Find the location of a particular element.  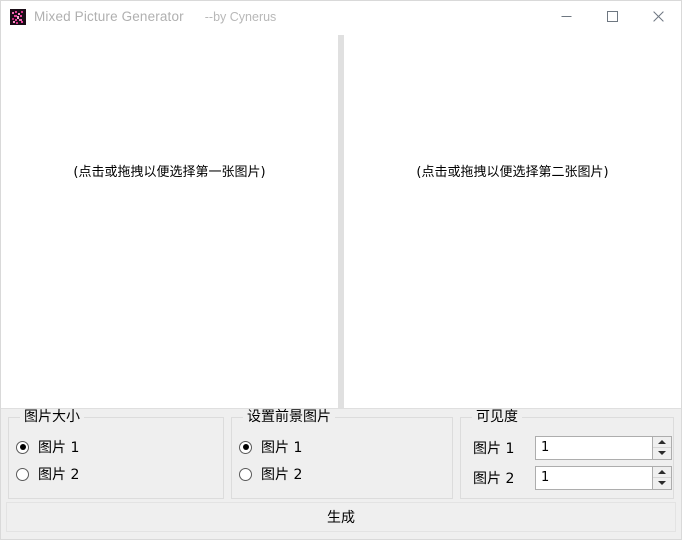

visibility-image2-label: 图片 2 is located at coordinates (494, 478).